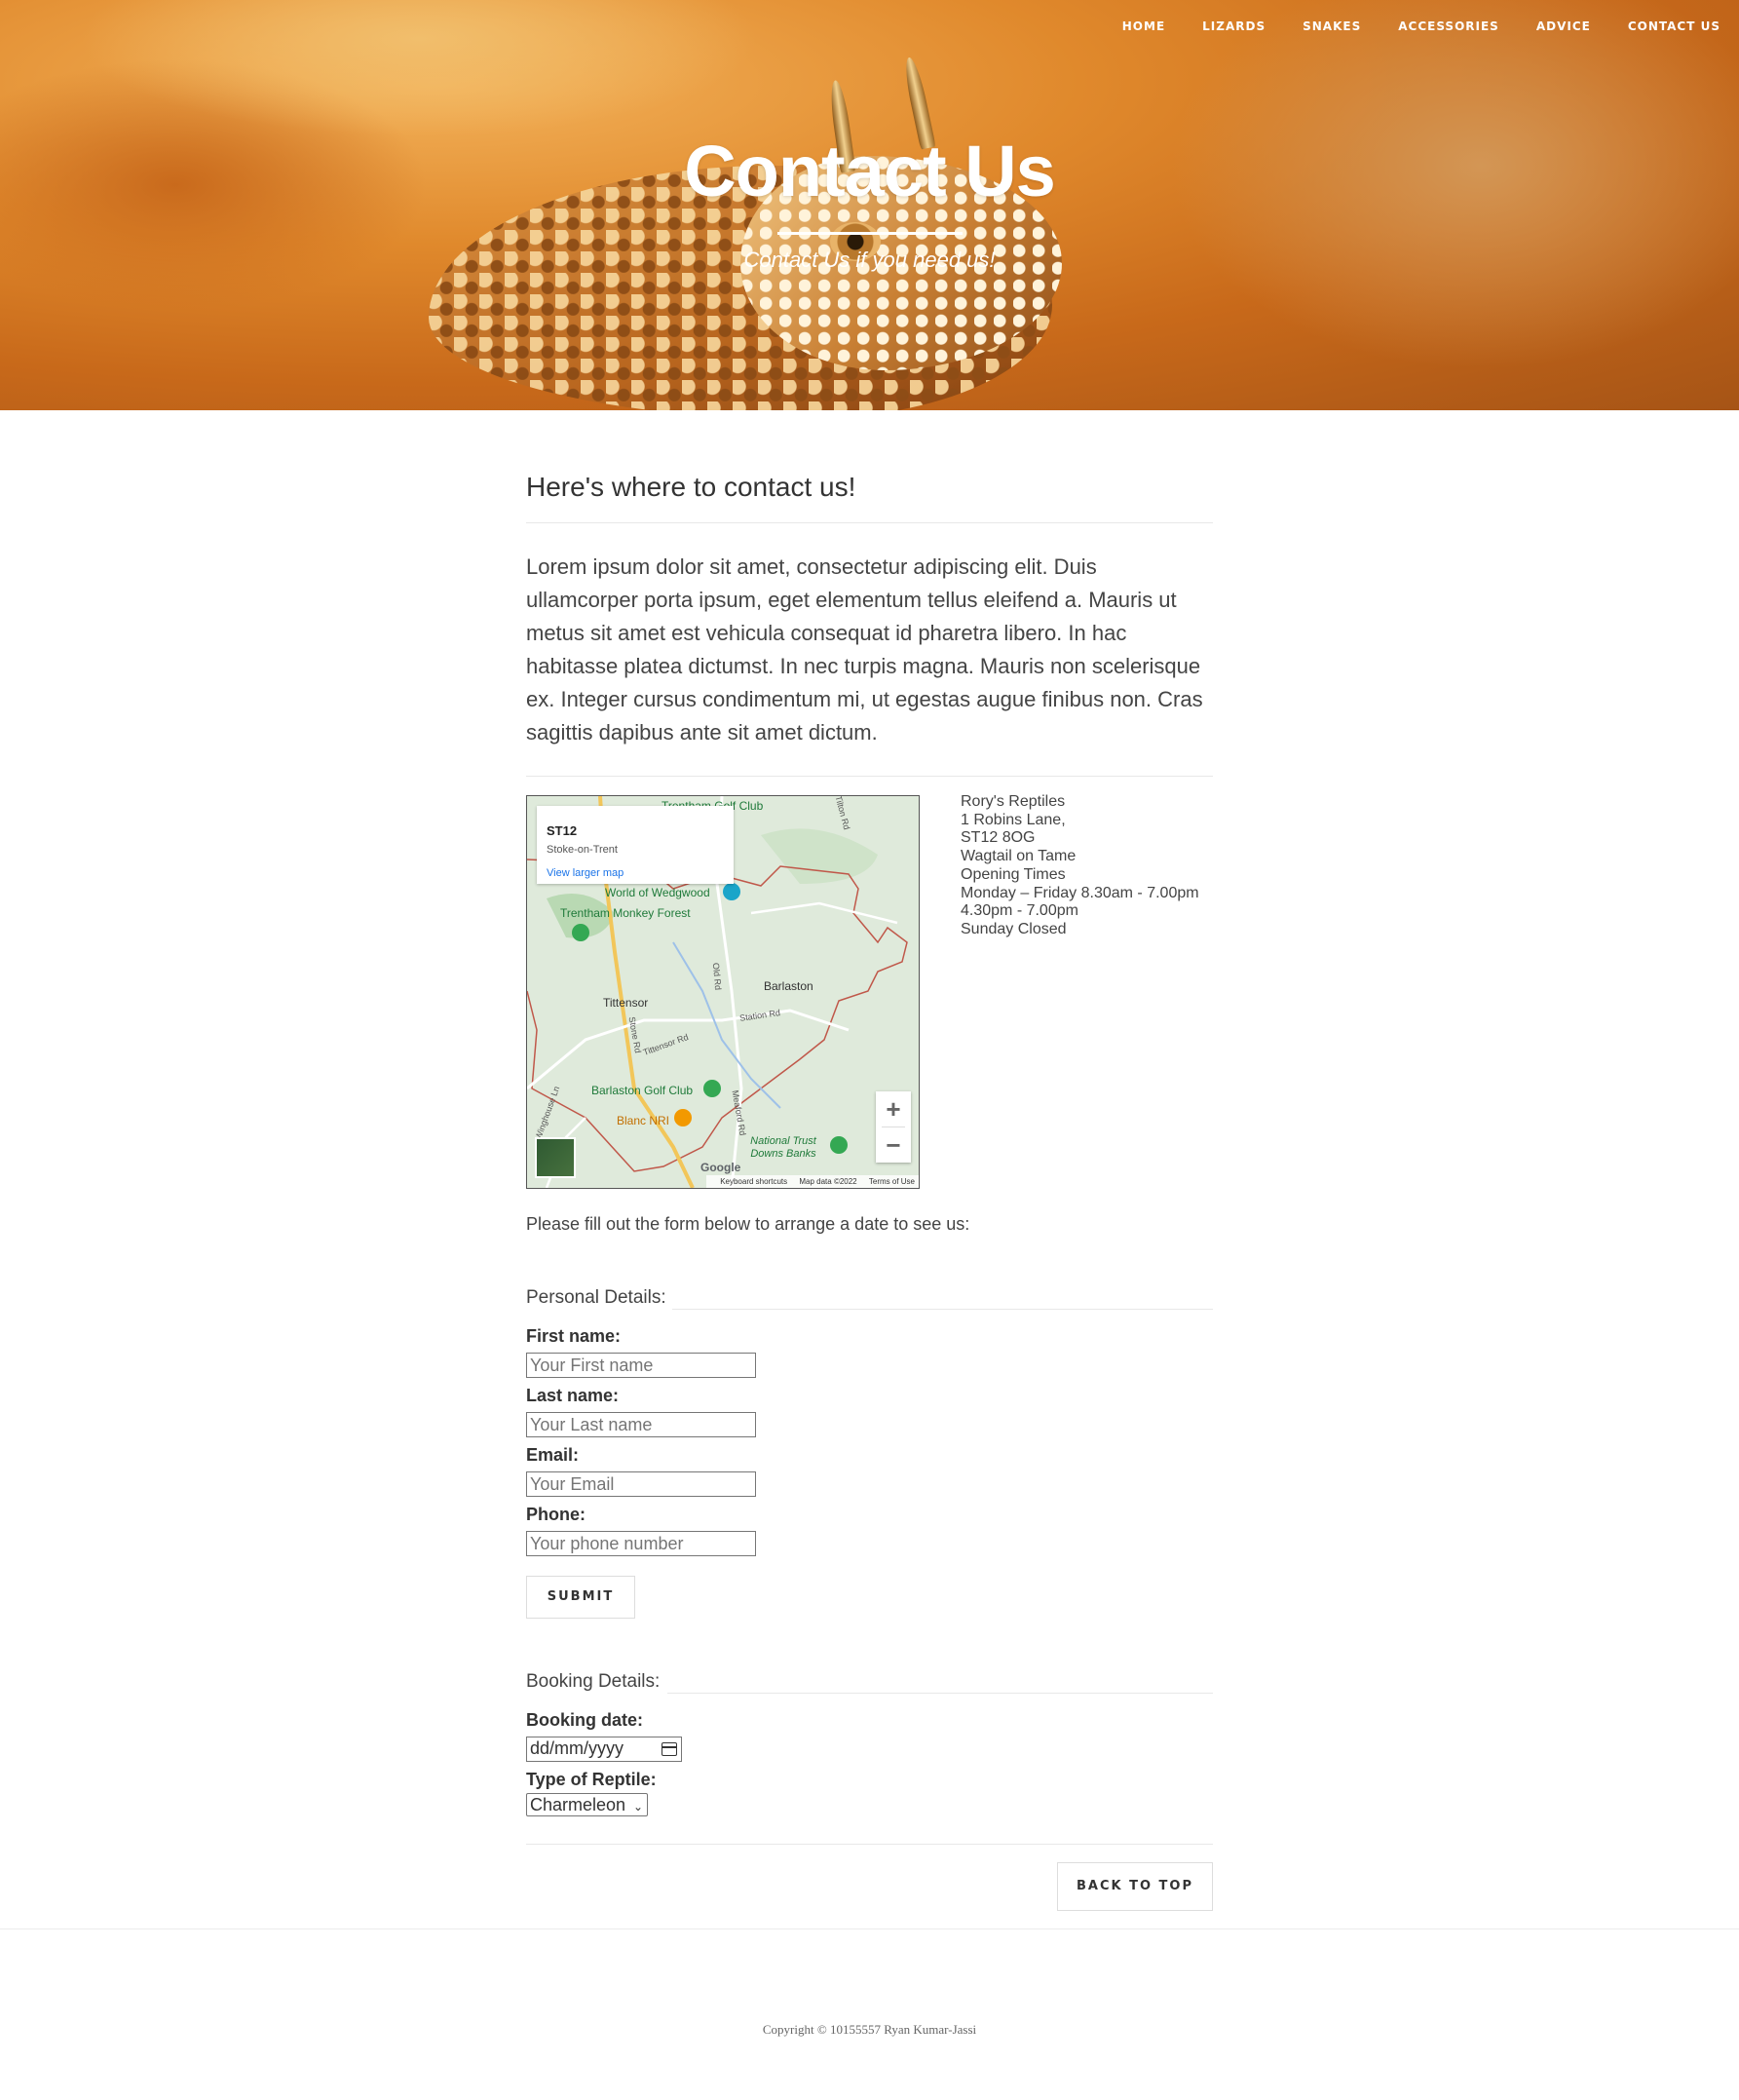  I want to click on copyright-text: Copyright © 10155557 Ryan Kumar-Jassi, so click(869, 2029).